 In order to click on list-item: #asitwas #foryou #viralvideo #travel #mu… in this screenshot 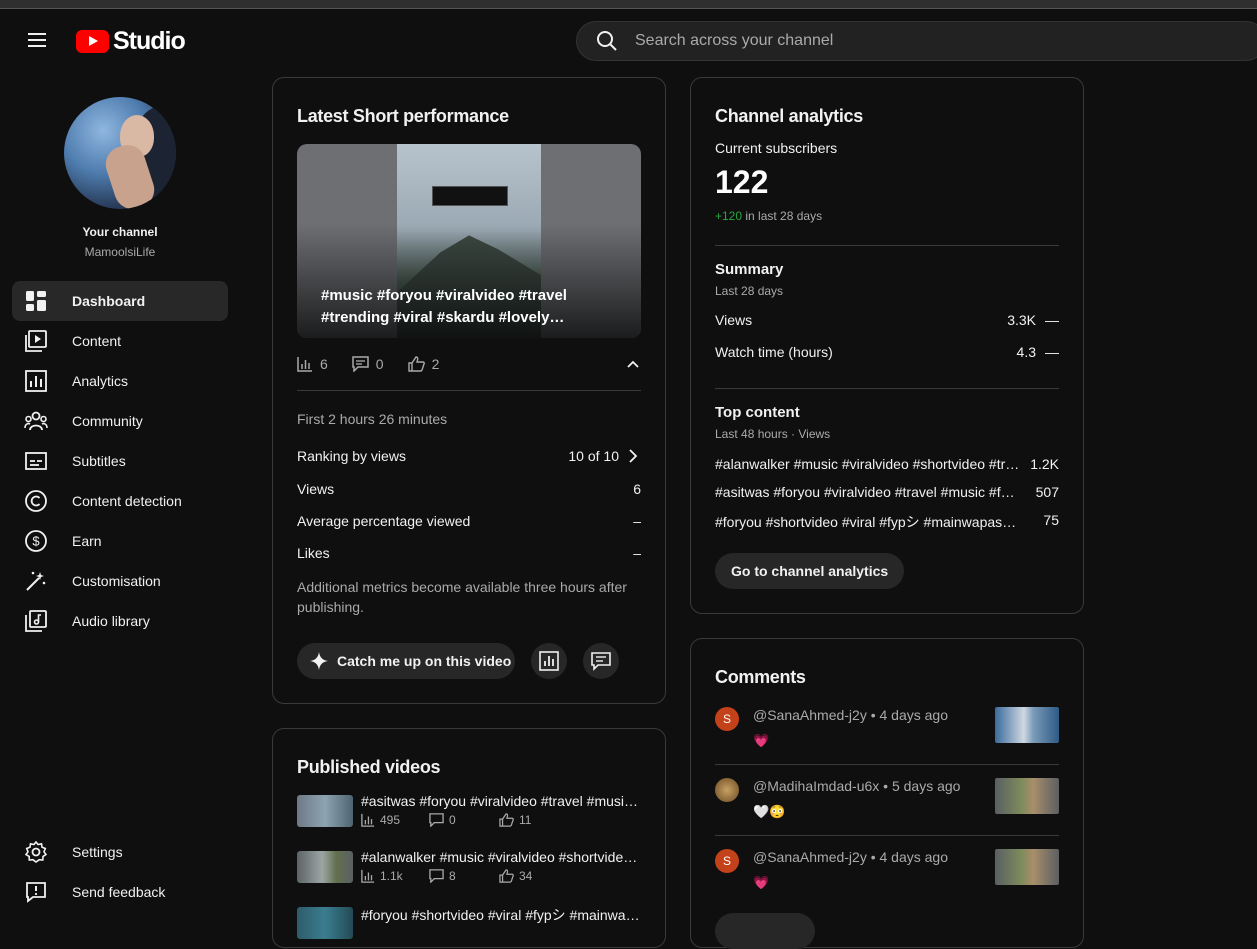, I will do `click(469, 814)`.